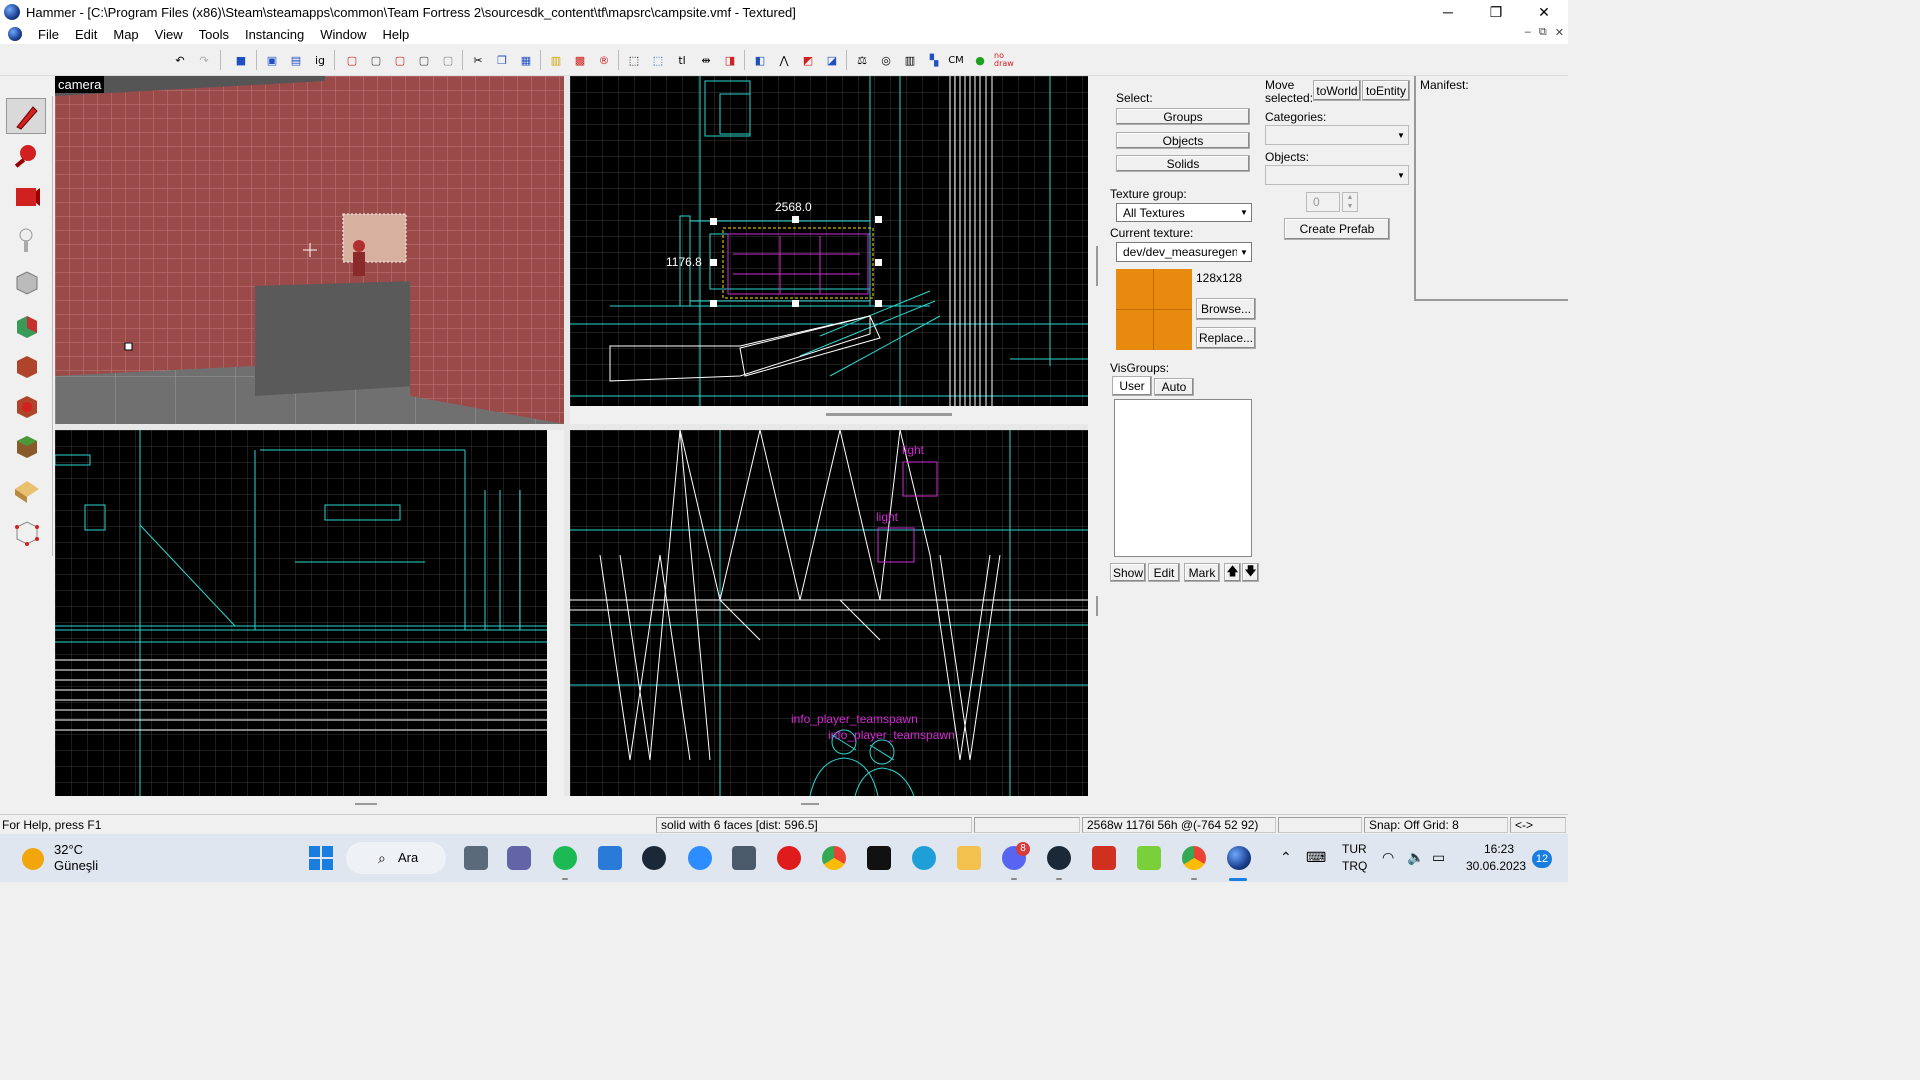 The image size is (1920, 1080). What do you see at coordinates (744, 858) in the screenshot?
I see `calculator-icon` at bounding box center [744, 858].